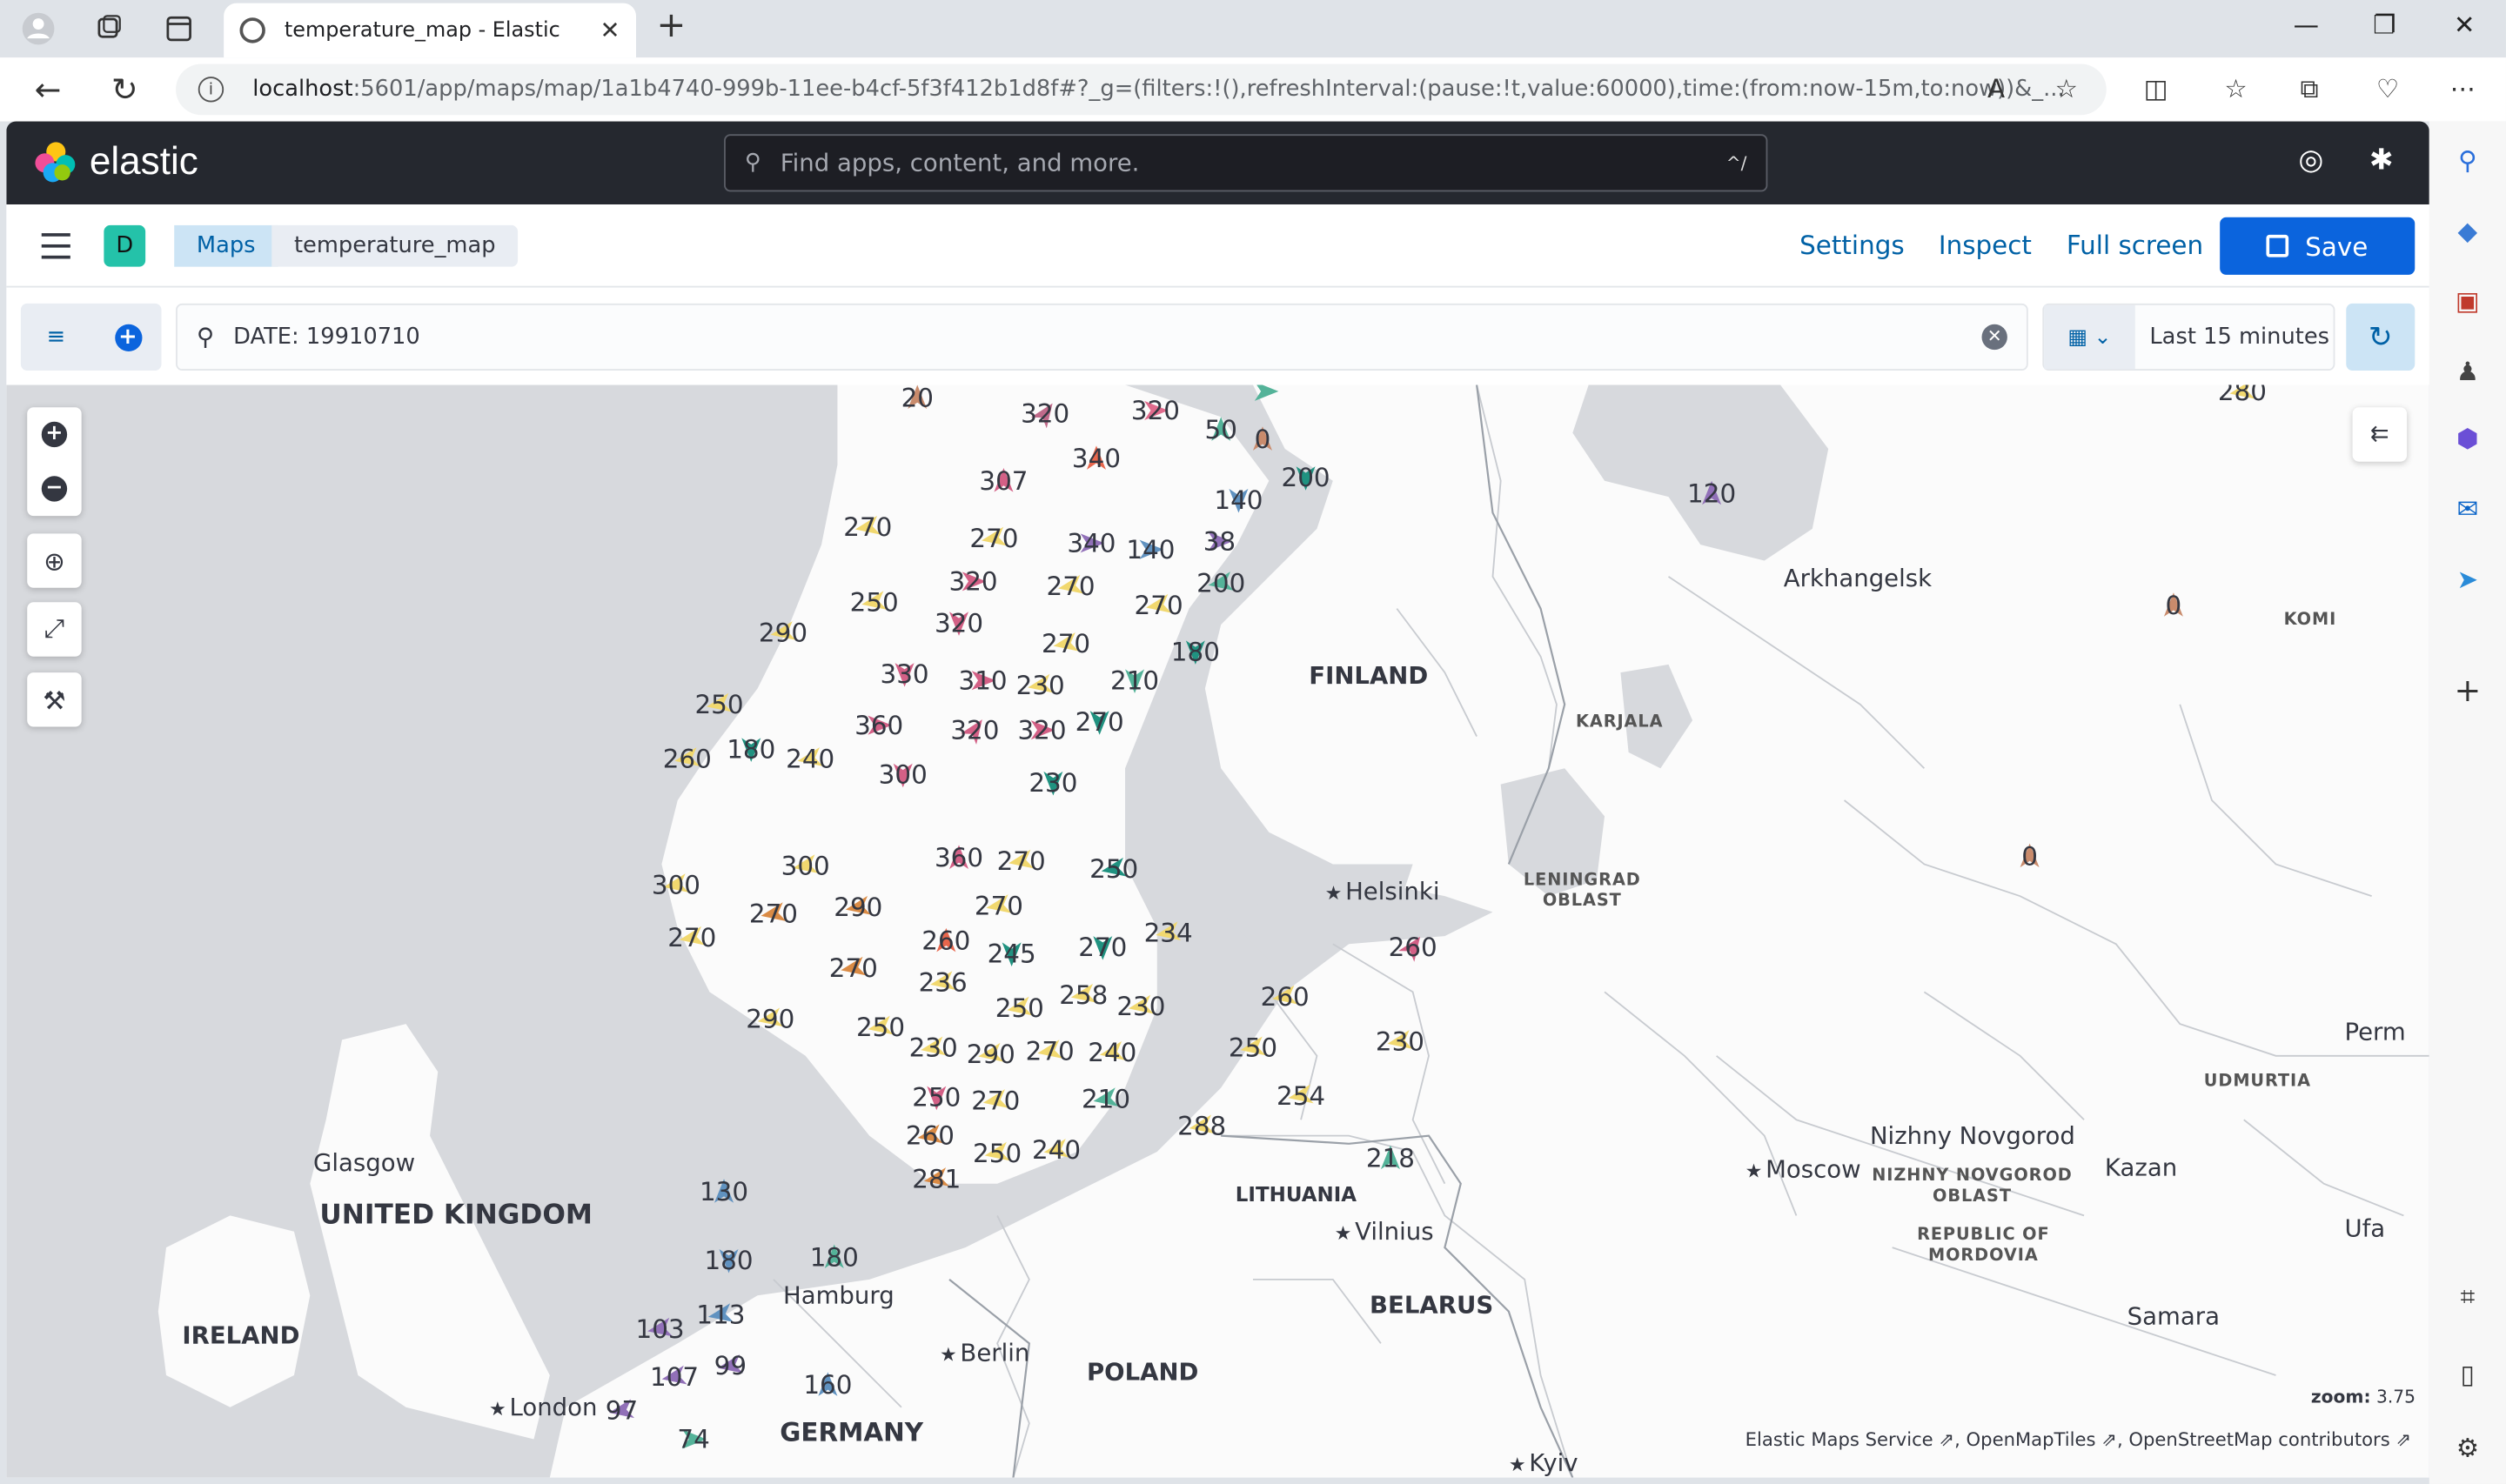 The width and height of the screenshot is (2506, 1484). Describe the element at coordinates (226, 245) in the screenshot. I see `breadcrumb-maps: Maps` at that location.